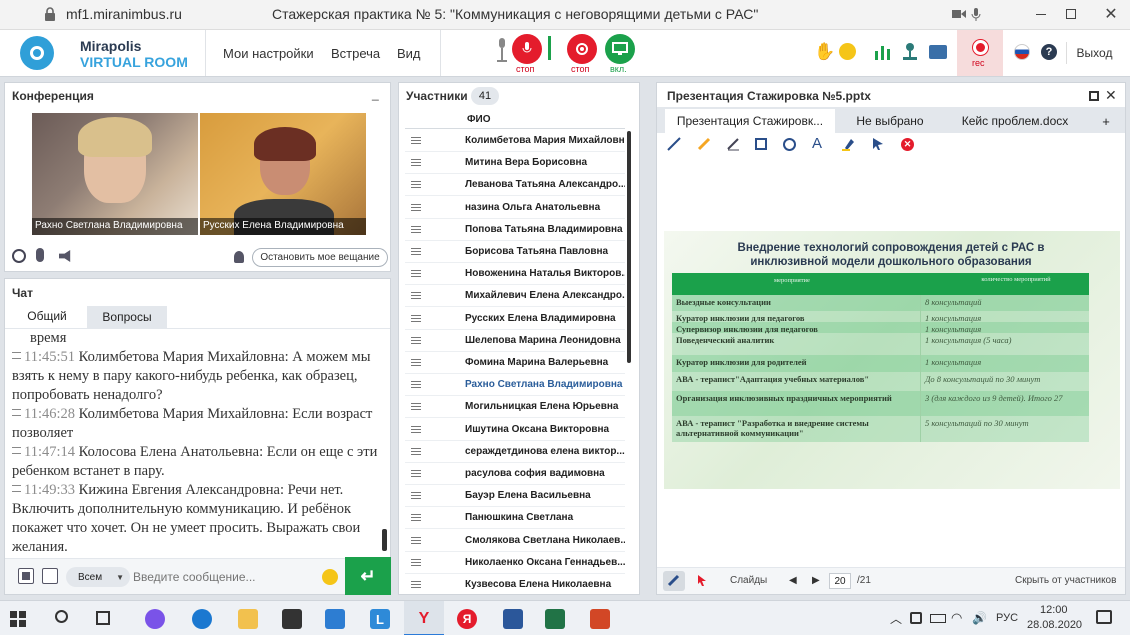  What do you see at coordinates (600, 619) in the screenshot?
I see `app-grid-icon` at bounding box center [600, 619].